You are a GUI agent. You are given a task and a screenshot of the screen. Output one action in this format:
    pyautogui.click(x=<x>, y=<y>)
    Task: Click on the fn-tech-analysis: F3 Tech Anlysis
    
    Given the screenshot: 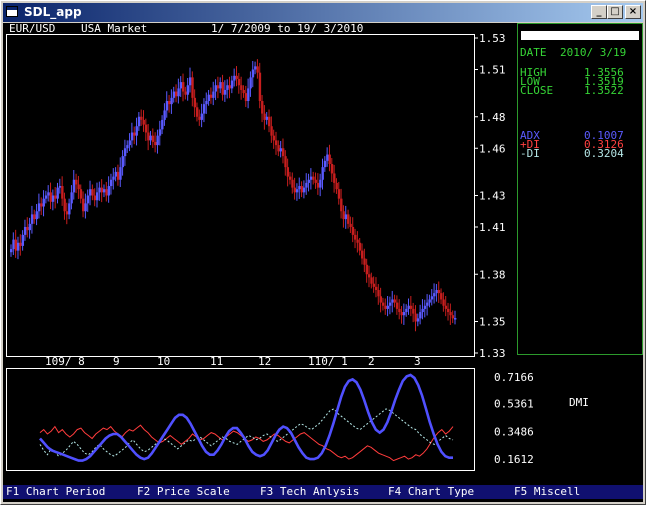 What is the action you would take?
    pyautogui.click(x=309, y=492)
    